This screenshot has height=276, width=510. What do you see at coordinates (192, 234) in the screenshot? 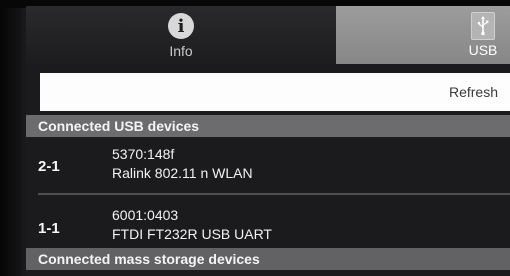
I see `device-name: FTDI FT232R USB UART` at bounding box center [192, 234].